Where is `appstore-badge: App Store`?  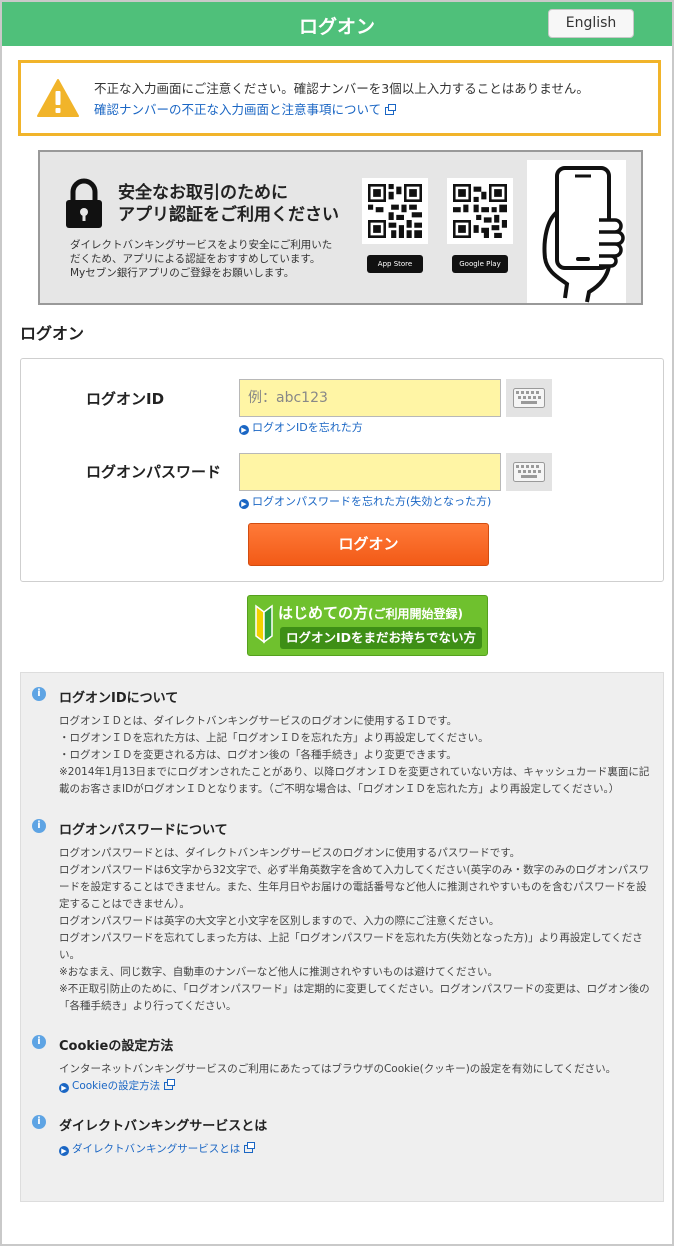
appstore-badge: App Store is located at coordinates (395, 264).